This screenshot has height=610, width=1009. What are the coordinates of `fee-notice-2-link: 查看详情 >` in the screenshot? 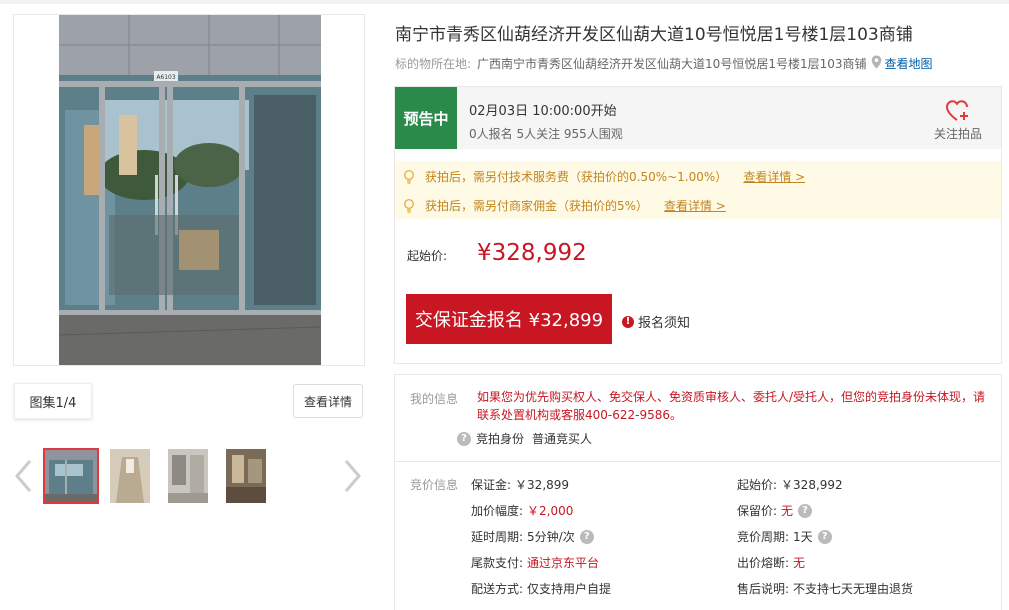 It's located at (695, 205).